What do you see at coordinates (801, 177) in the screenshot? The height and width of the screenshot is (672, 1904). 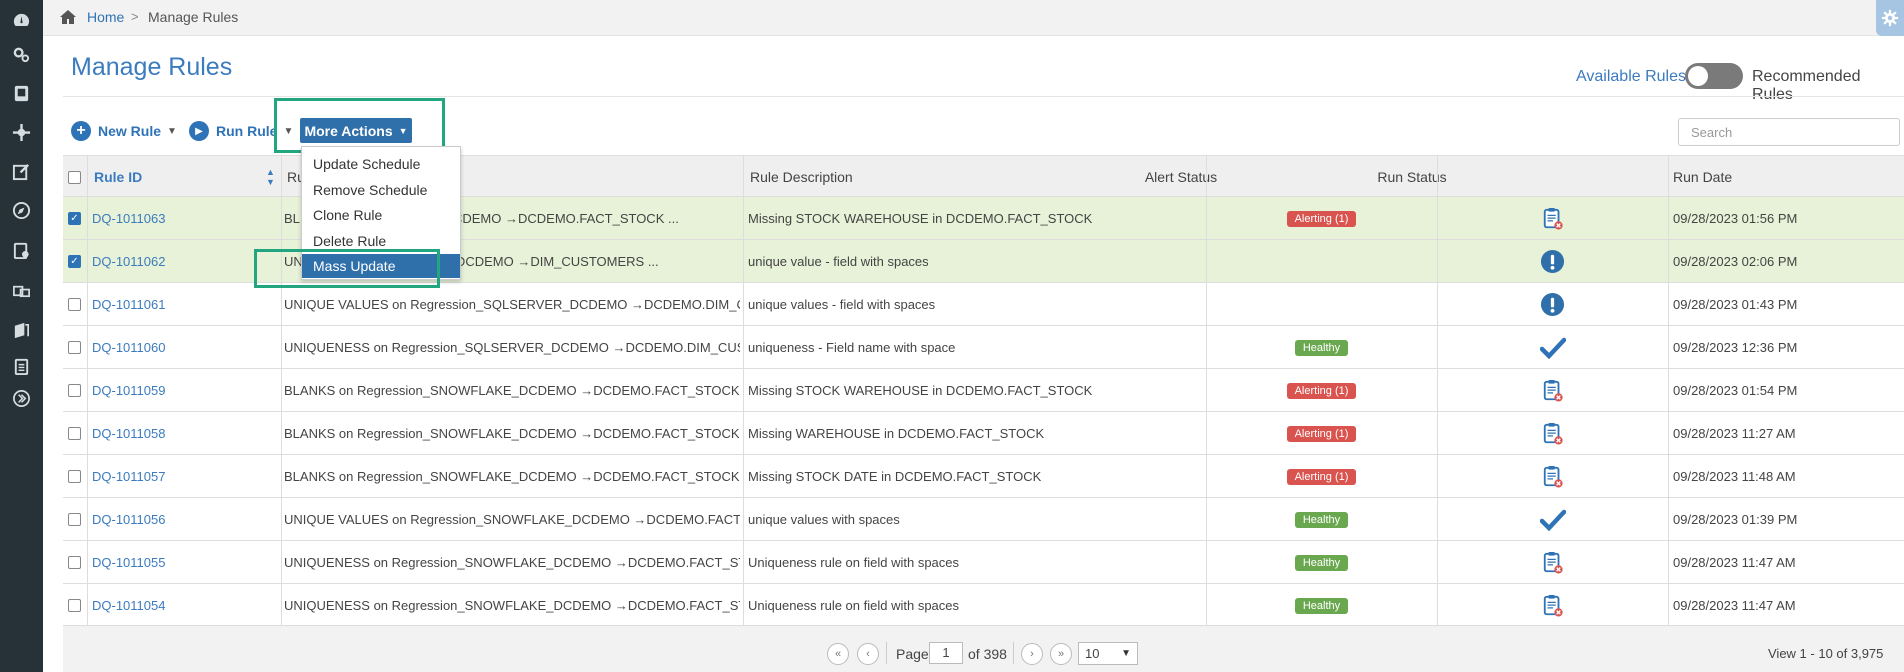 I see `header-description: Rule Description` at bounding box center [801, 177].